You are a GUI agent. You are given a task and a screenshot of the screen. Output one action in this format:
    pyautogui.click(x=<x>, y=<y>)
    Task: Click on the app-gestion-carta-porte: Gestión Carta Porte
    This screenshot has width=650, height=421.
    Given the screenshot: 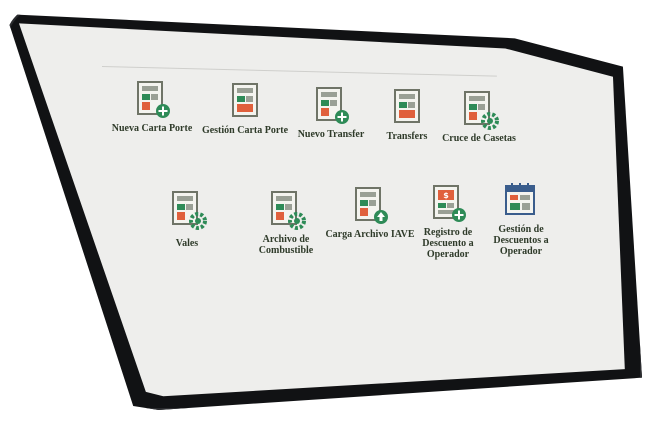 What is the action you would take?
    pyautogui.click(x=245, y=109)
    